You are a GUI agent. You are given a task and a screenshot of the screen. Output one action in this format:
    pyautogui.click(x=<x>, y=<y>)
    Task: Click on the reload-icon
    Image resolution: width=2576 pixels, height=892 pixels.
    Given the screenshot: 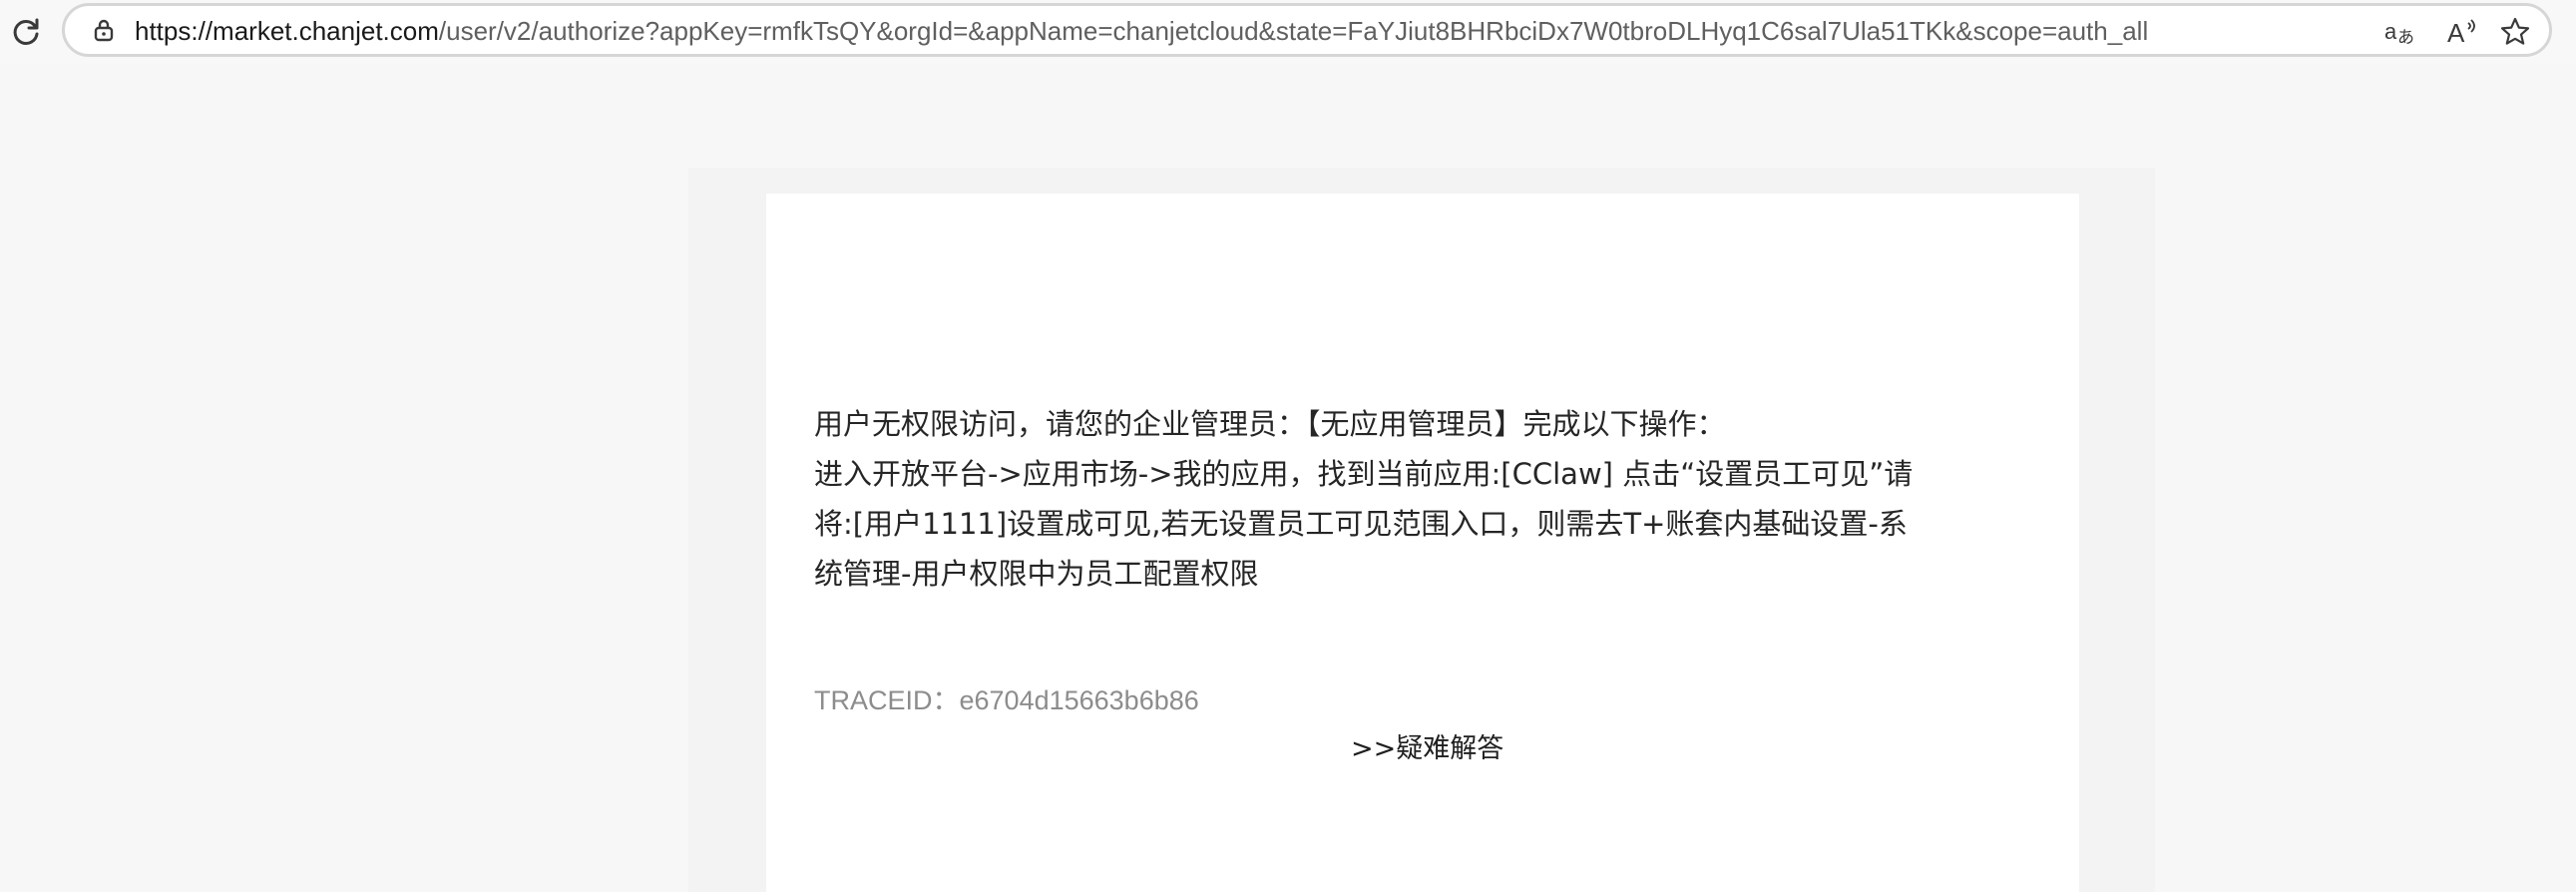 What is the action you would take?
    pyautogui.click(x=26, y=31)
    